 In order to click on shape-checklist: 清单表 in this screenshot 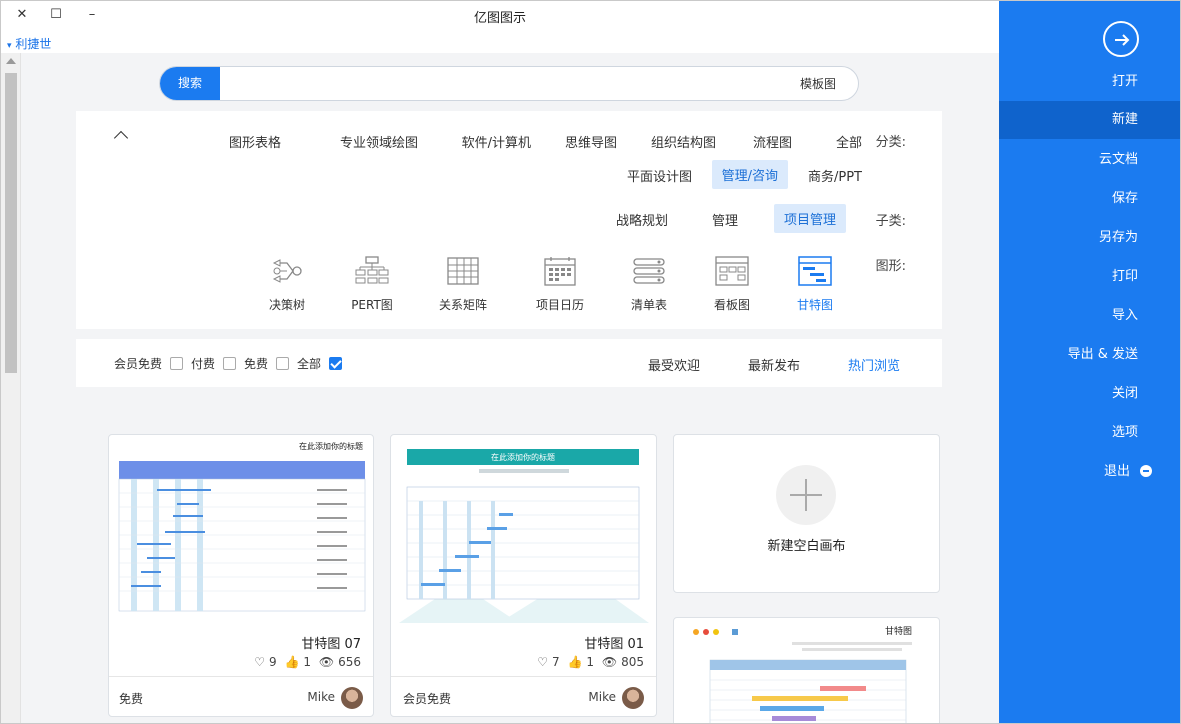, I will do `click(649, 284)`.